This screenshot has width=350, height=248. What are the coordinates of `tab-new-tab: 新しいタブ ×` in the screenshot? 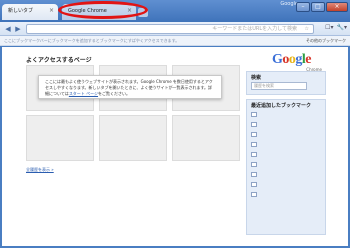 It's located at (30, 12).